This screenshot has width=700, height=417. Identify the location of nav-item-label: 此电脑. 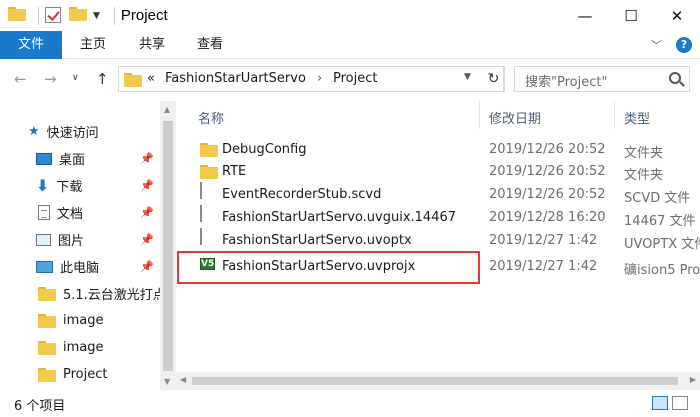
(80, 268).